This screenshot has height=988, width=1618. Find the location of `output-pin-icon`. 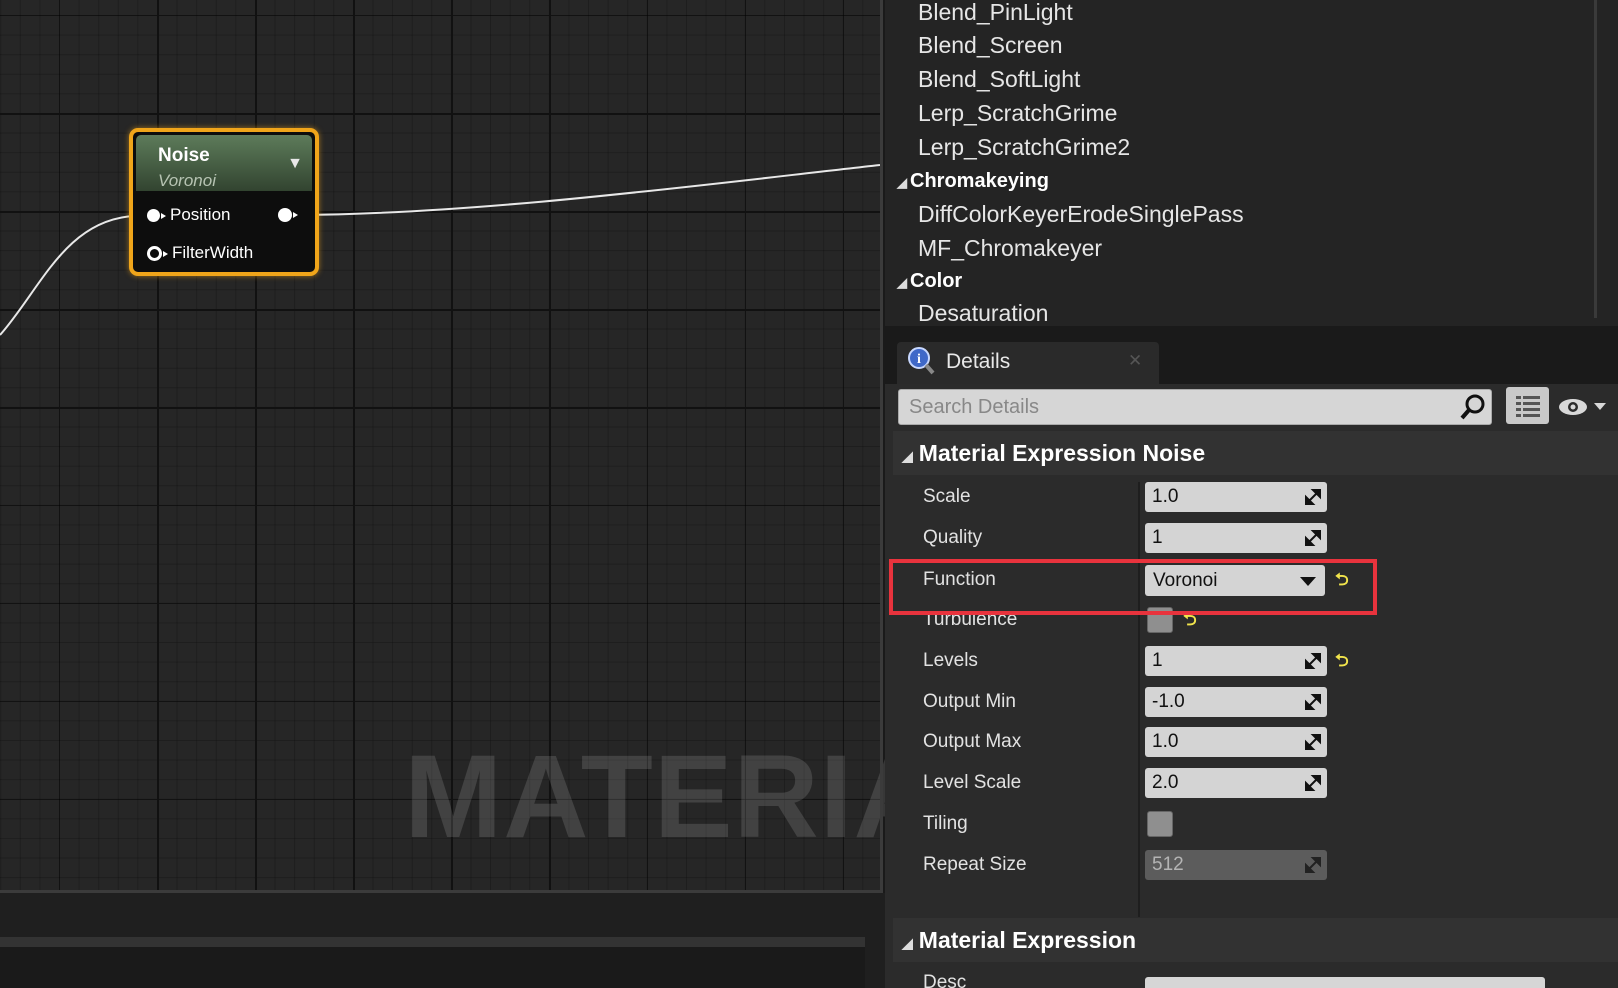

output-pin-icon is located at coordinates (288, 215).